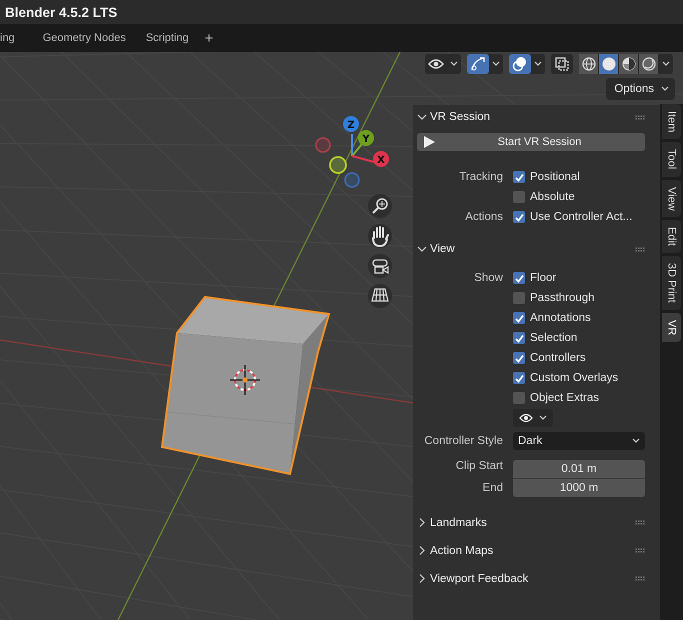 This screenshot has width=683, height=620. What do you see at coordinates (380, 266) in the screenshot?
I see `camera-icon` at bounding box center [380, 266].